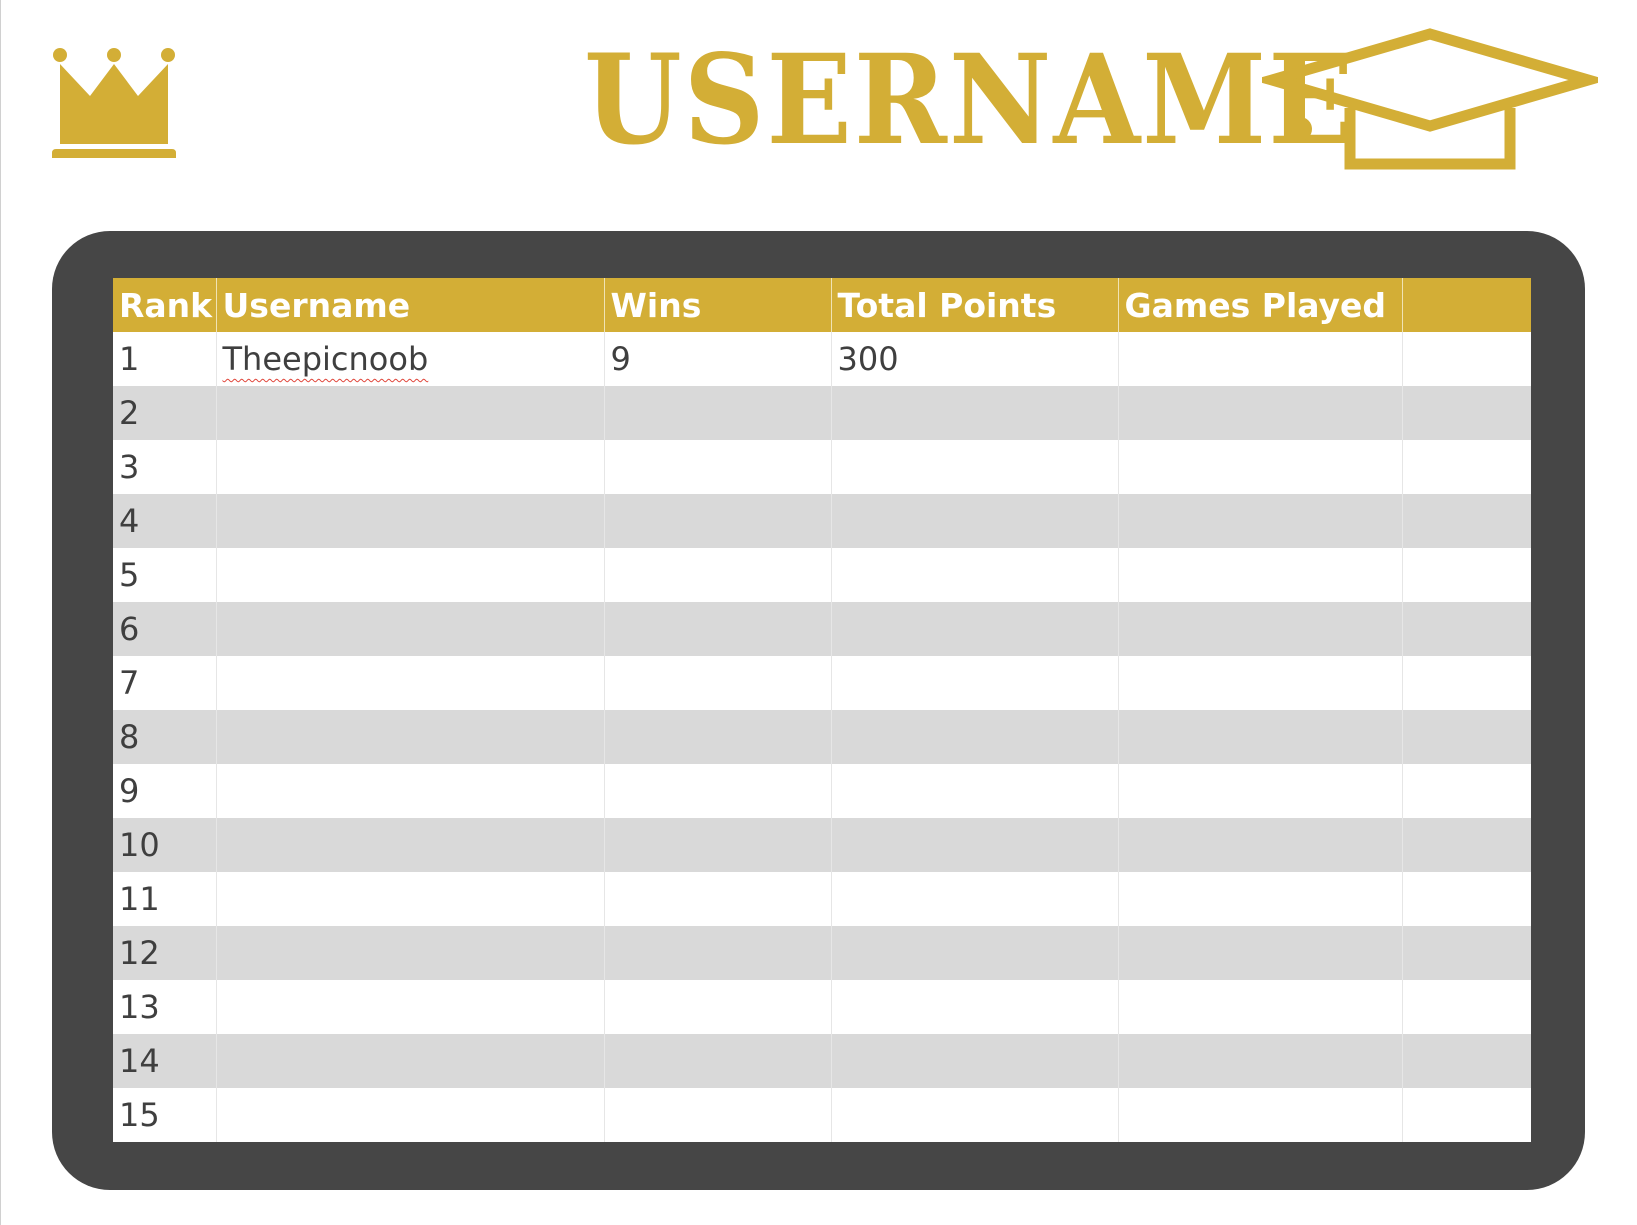 This screenshot has width=1637, height=1225. I want to click on table-row: 10, so click(822, 845).